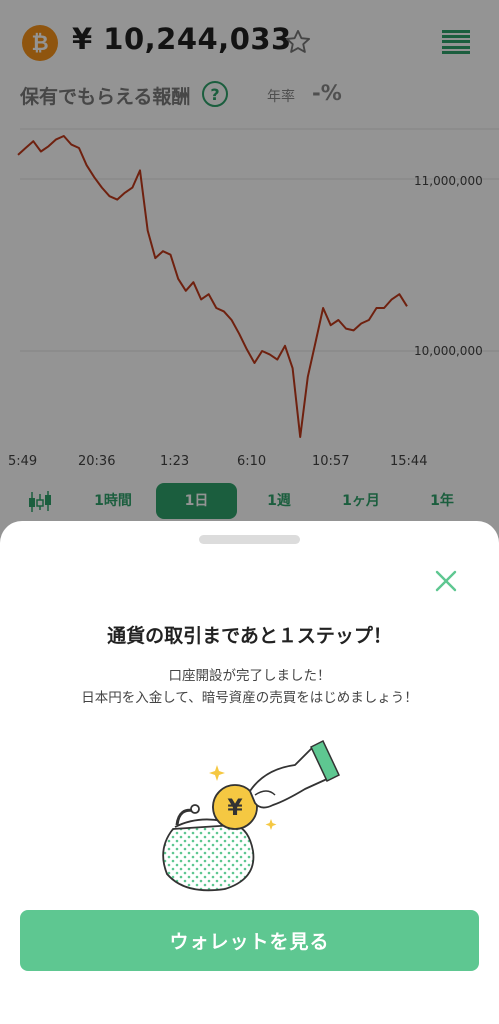 This screenshot has height=1024, width=499. What do you see at coordinates (249, 636) in the screenshot?
I see `sheet-title: 通貨の取引まであと１ステップ！` at bounding box center [249, 636].